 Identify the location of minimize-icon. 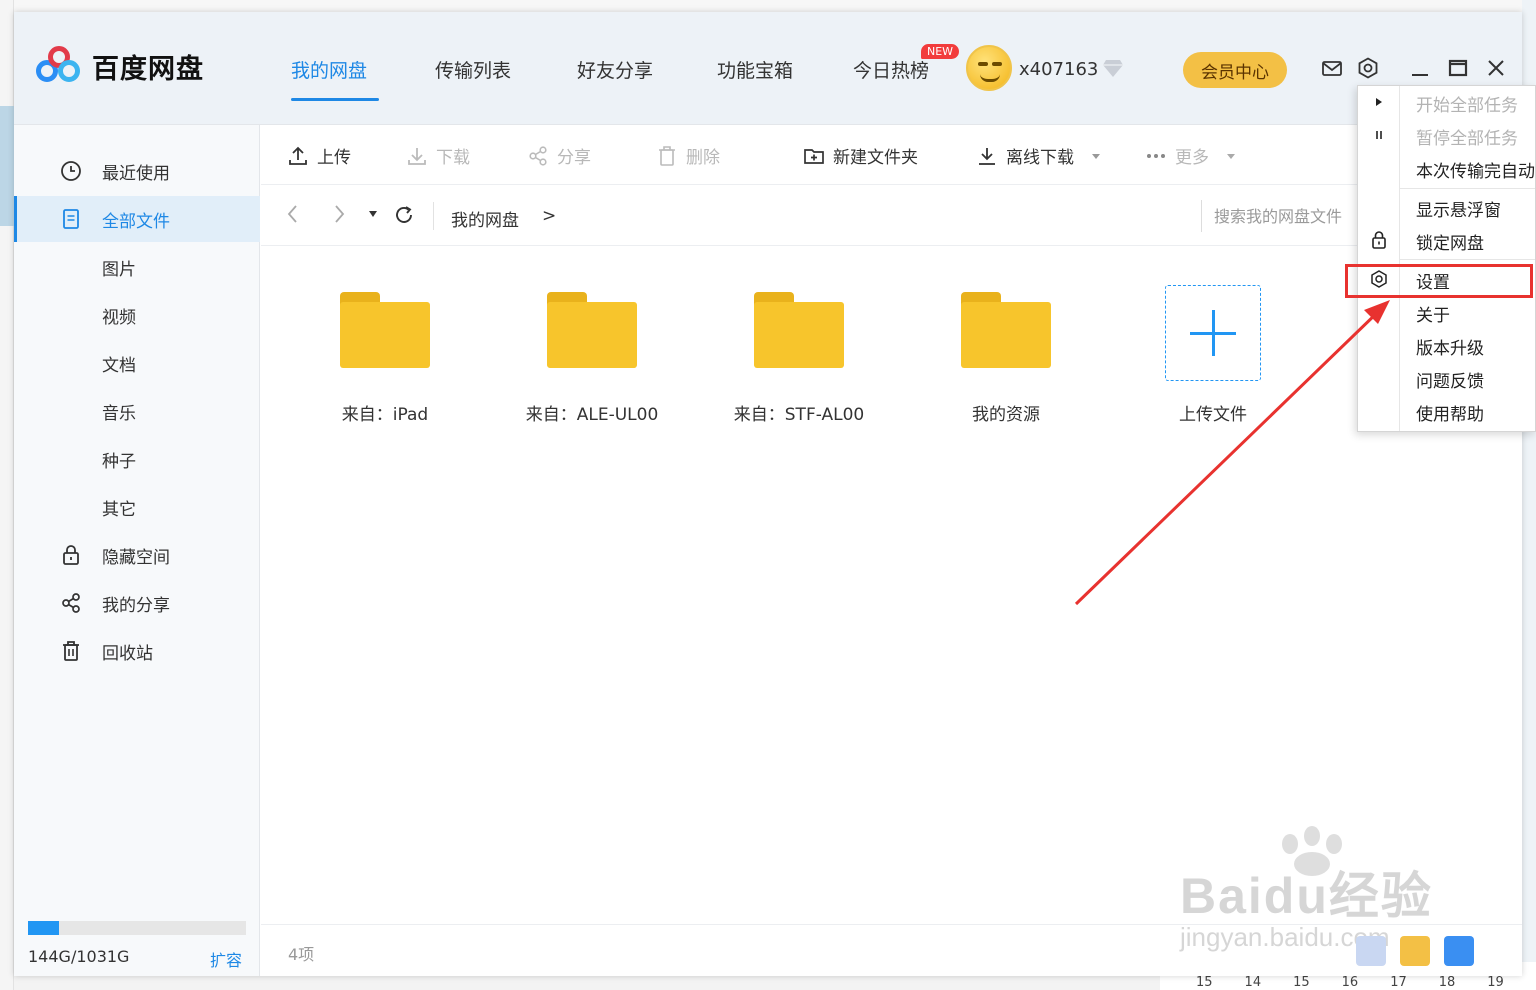
(1420, 68).